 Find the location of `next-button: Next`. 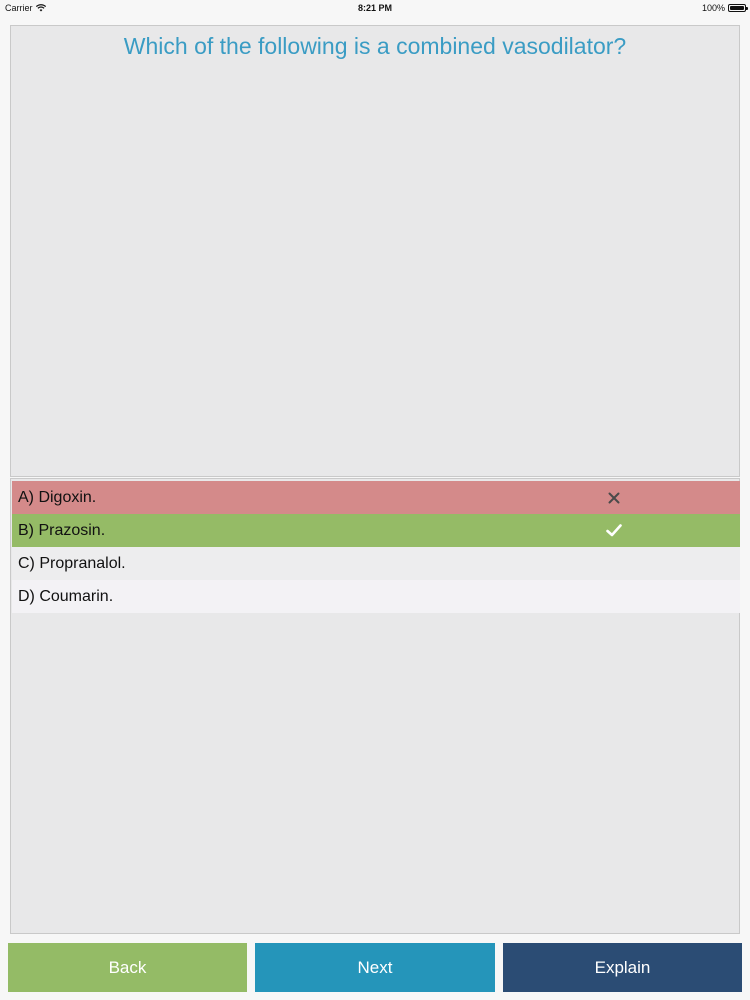

next-button: Next is located at coordinates (375, 967).